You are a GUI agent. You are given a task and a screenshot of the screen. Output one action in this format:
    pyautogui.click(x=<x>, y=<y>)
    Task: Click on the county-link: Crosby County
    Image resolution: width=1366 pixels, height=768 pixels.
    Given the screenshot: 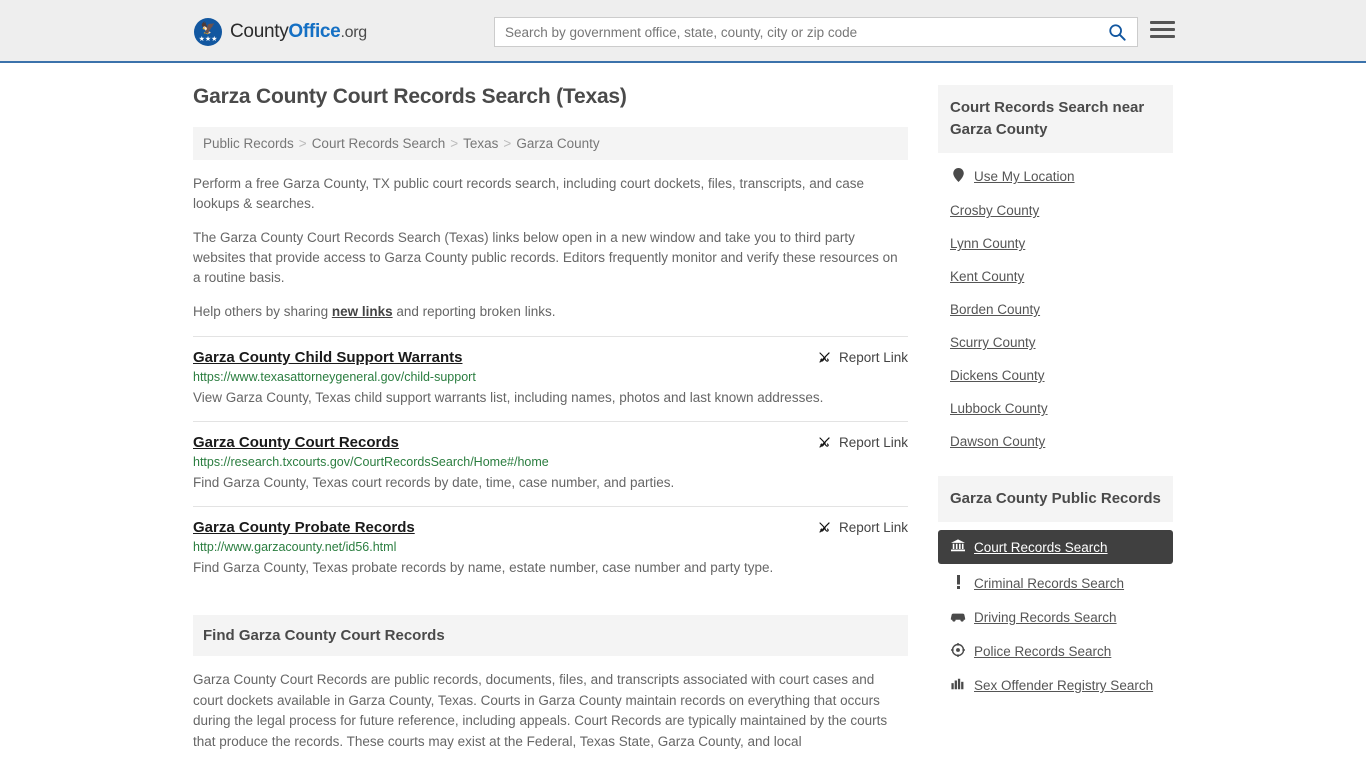 What is the action you would take?
    pyautogui.click(x=994, y=210)
    